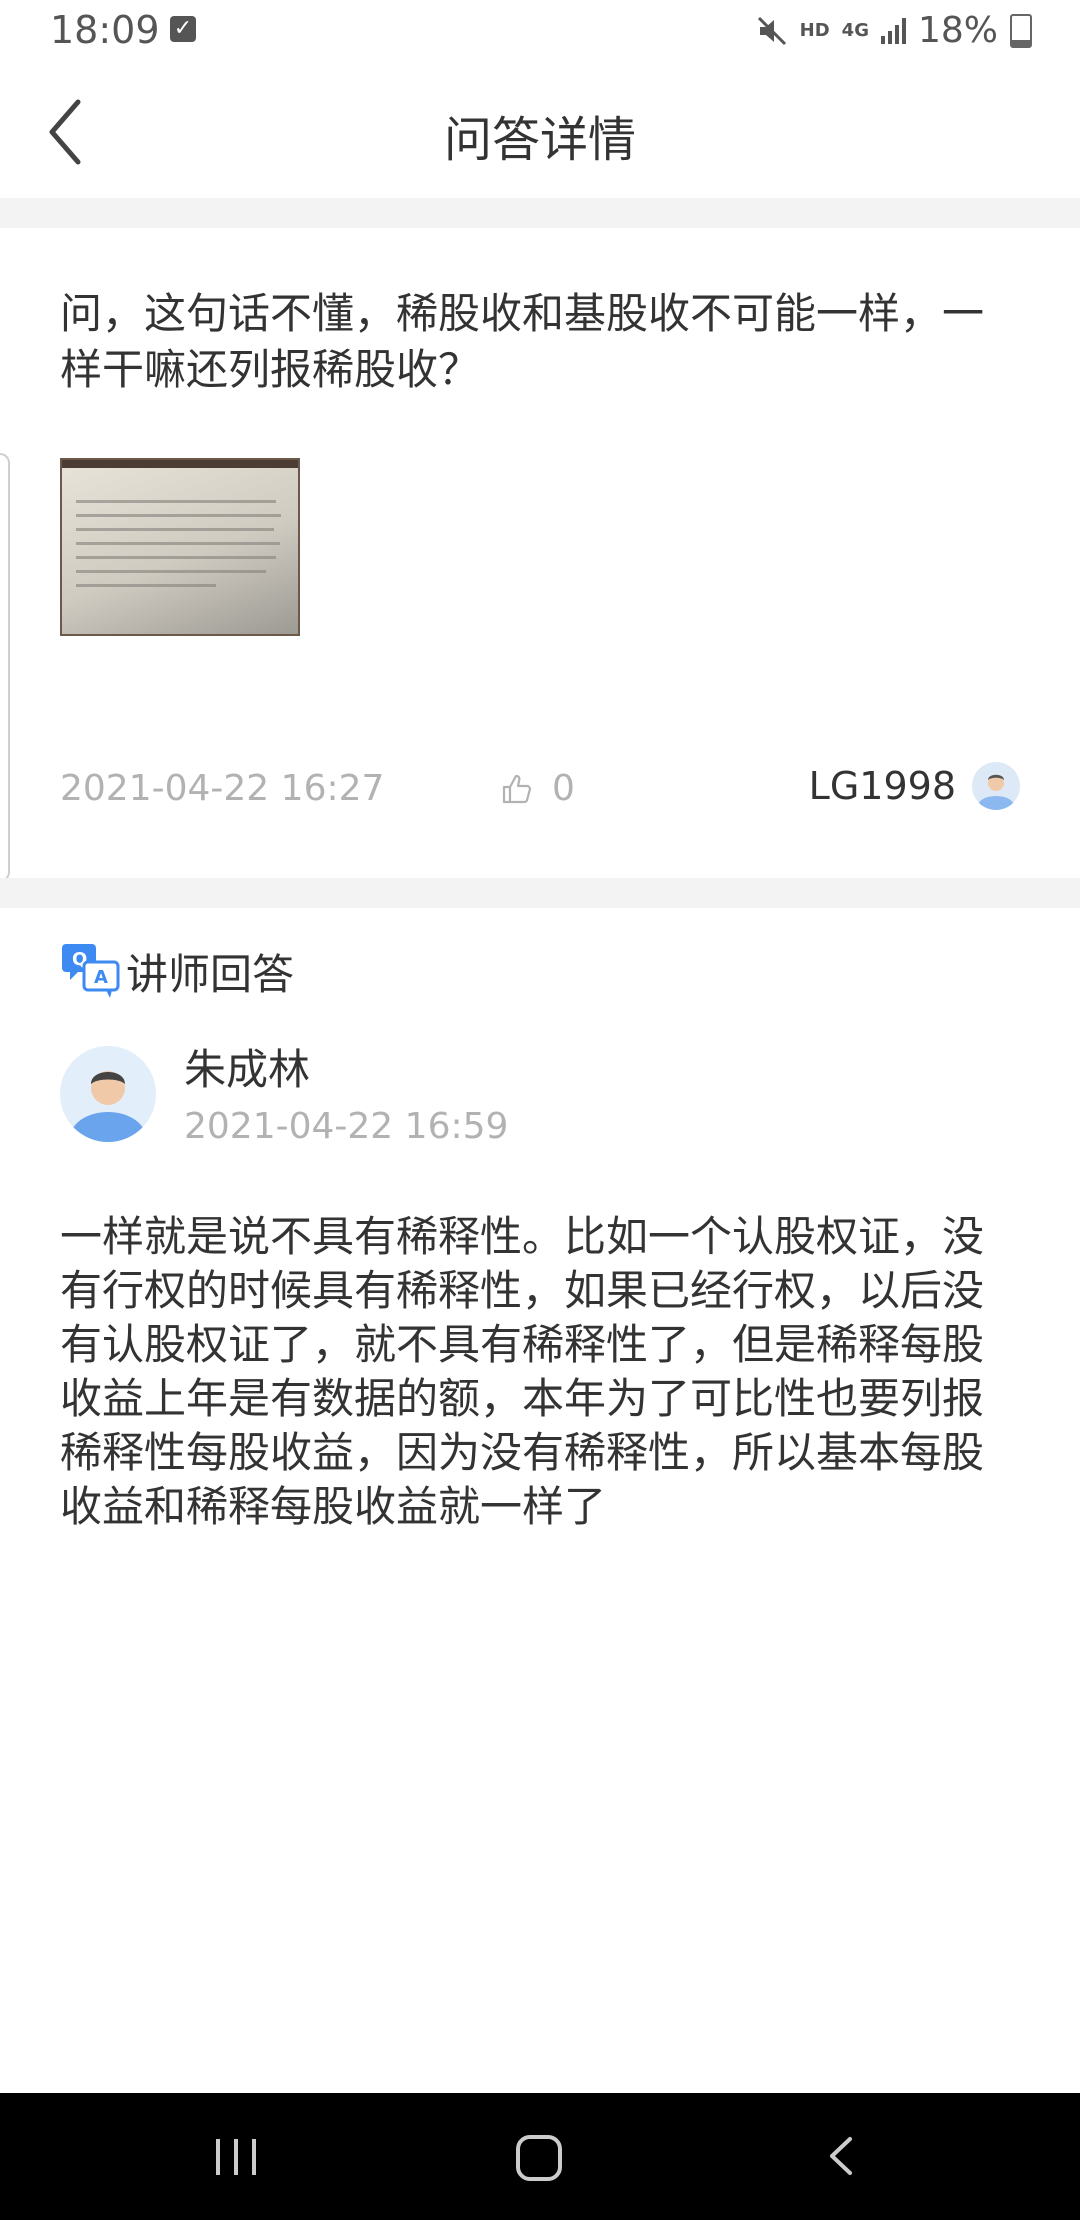  I want to click on teacher-answer-header: Q A 讲师回答, so click(177, 971).